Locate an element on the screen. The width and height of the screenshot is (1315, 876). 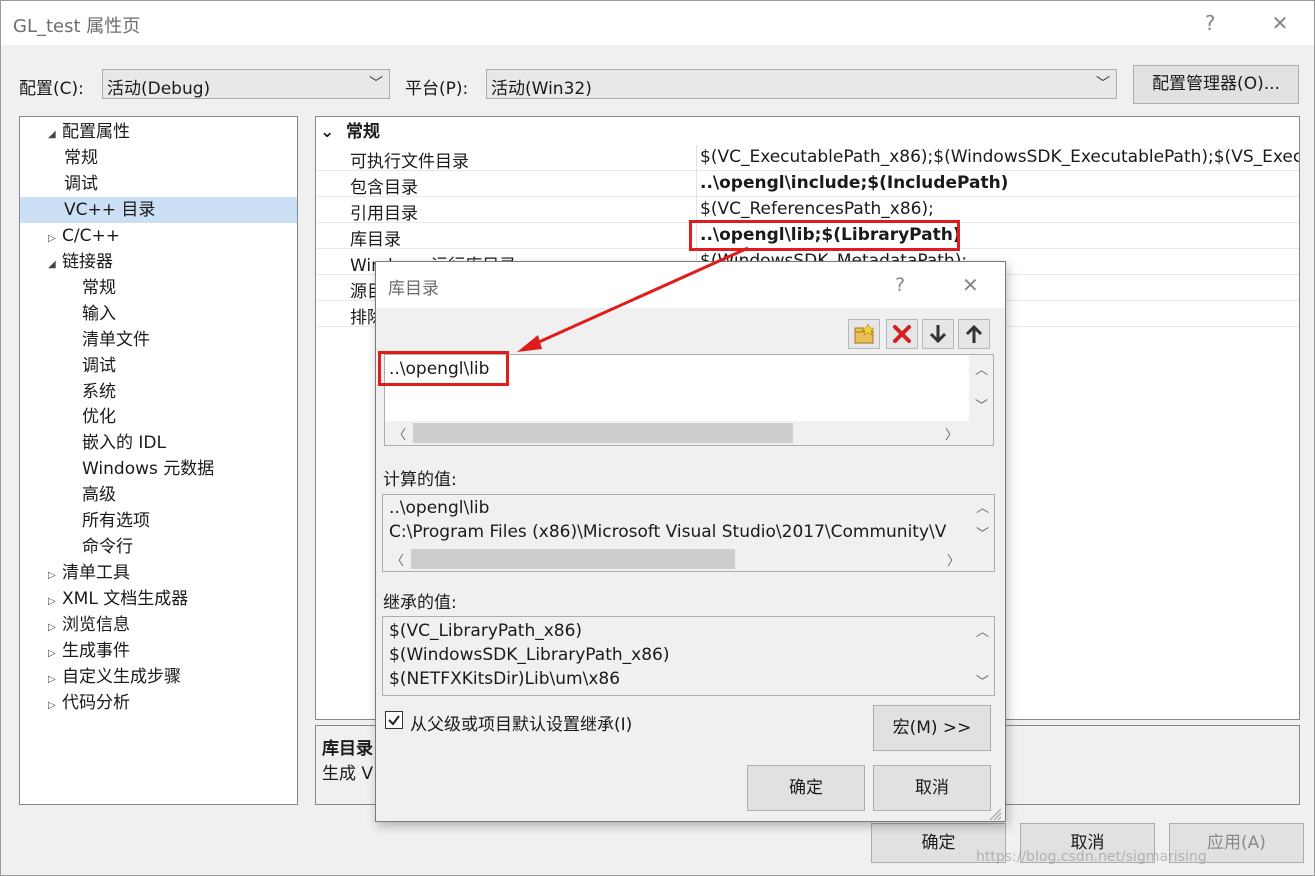
tree-item: ▷ 清单工具 is located at coordinates (158, 573).